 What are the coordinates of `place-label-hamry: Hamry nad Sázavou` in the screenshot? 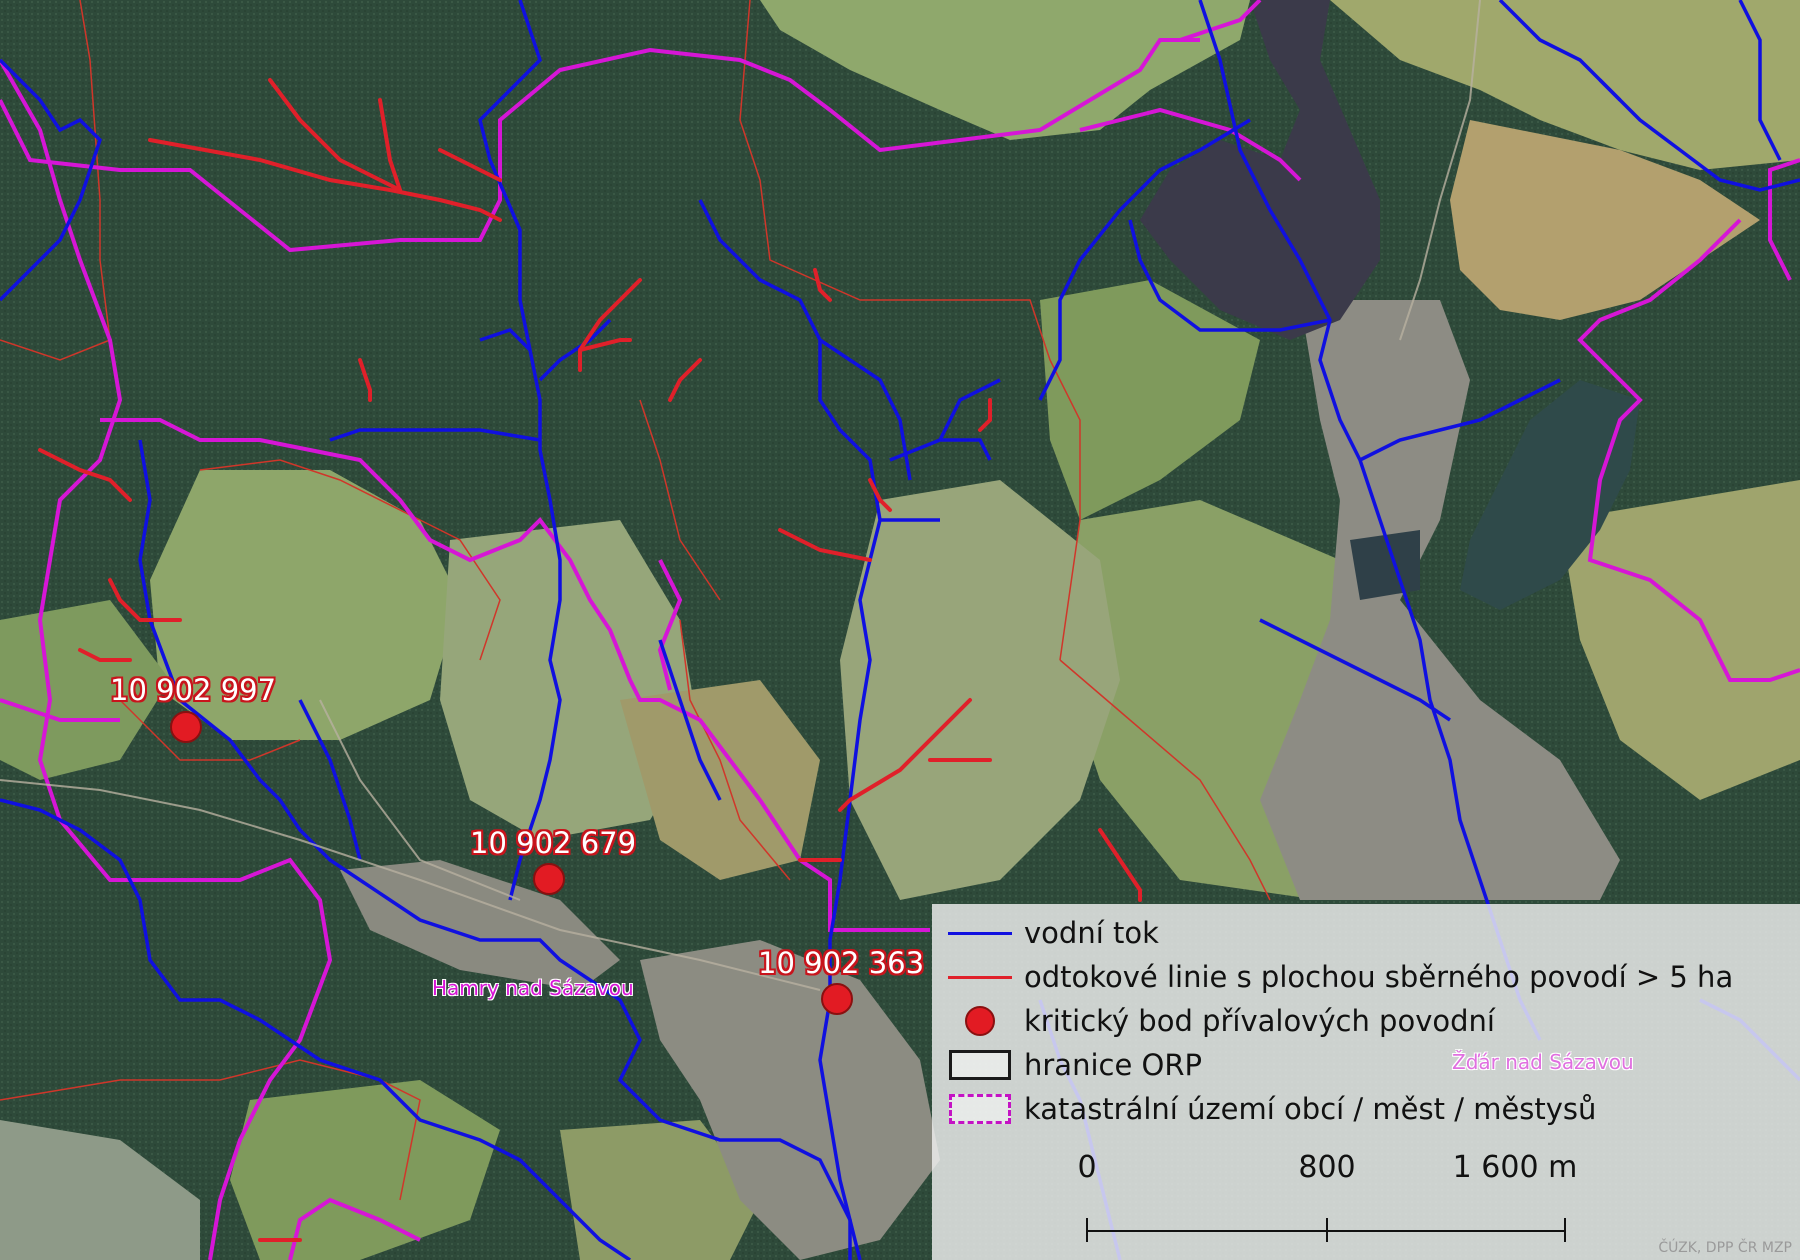 It's located at (533, 988).